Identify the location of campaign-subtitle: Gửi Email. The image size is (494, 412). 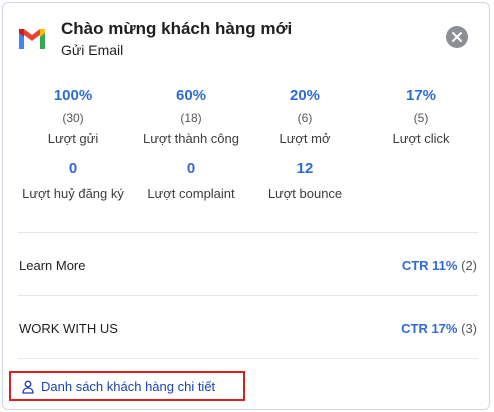
(92, 50).